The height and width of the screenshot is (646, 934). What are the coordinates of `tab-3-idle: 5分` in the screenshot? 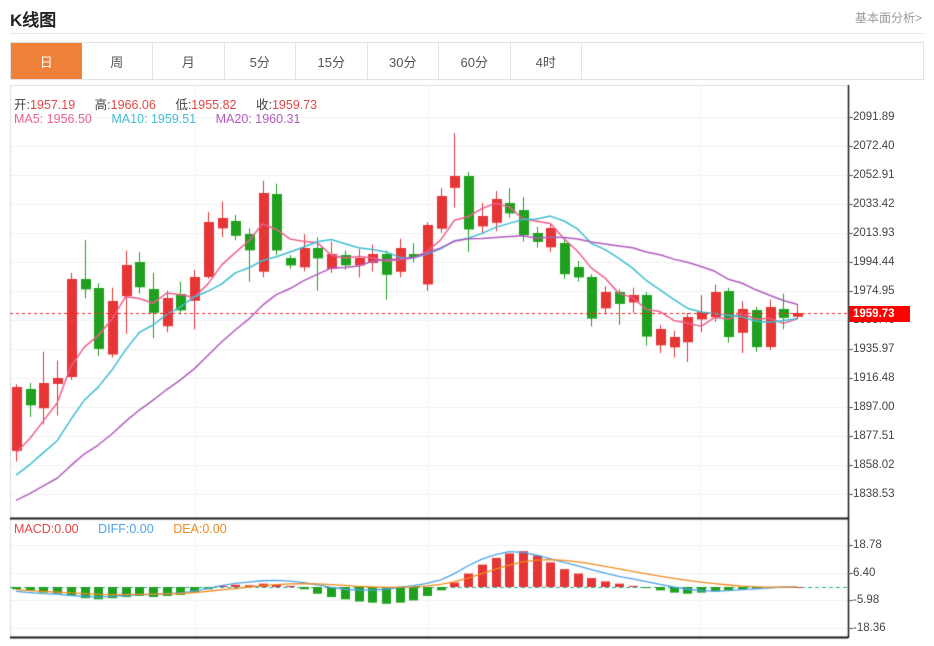 It's located at (260, 61).